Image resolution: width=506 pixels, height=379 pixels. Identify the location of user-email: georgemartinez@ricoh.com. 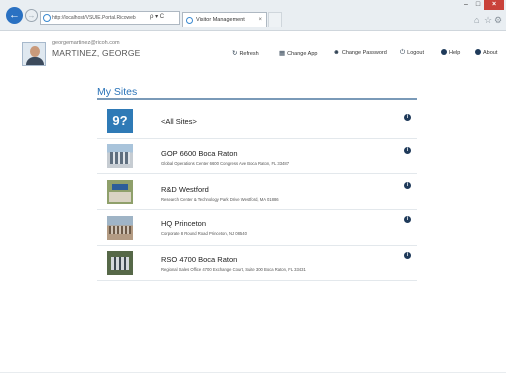
(86, 43).